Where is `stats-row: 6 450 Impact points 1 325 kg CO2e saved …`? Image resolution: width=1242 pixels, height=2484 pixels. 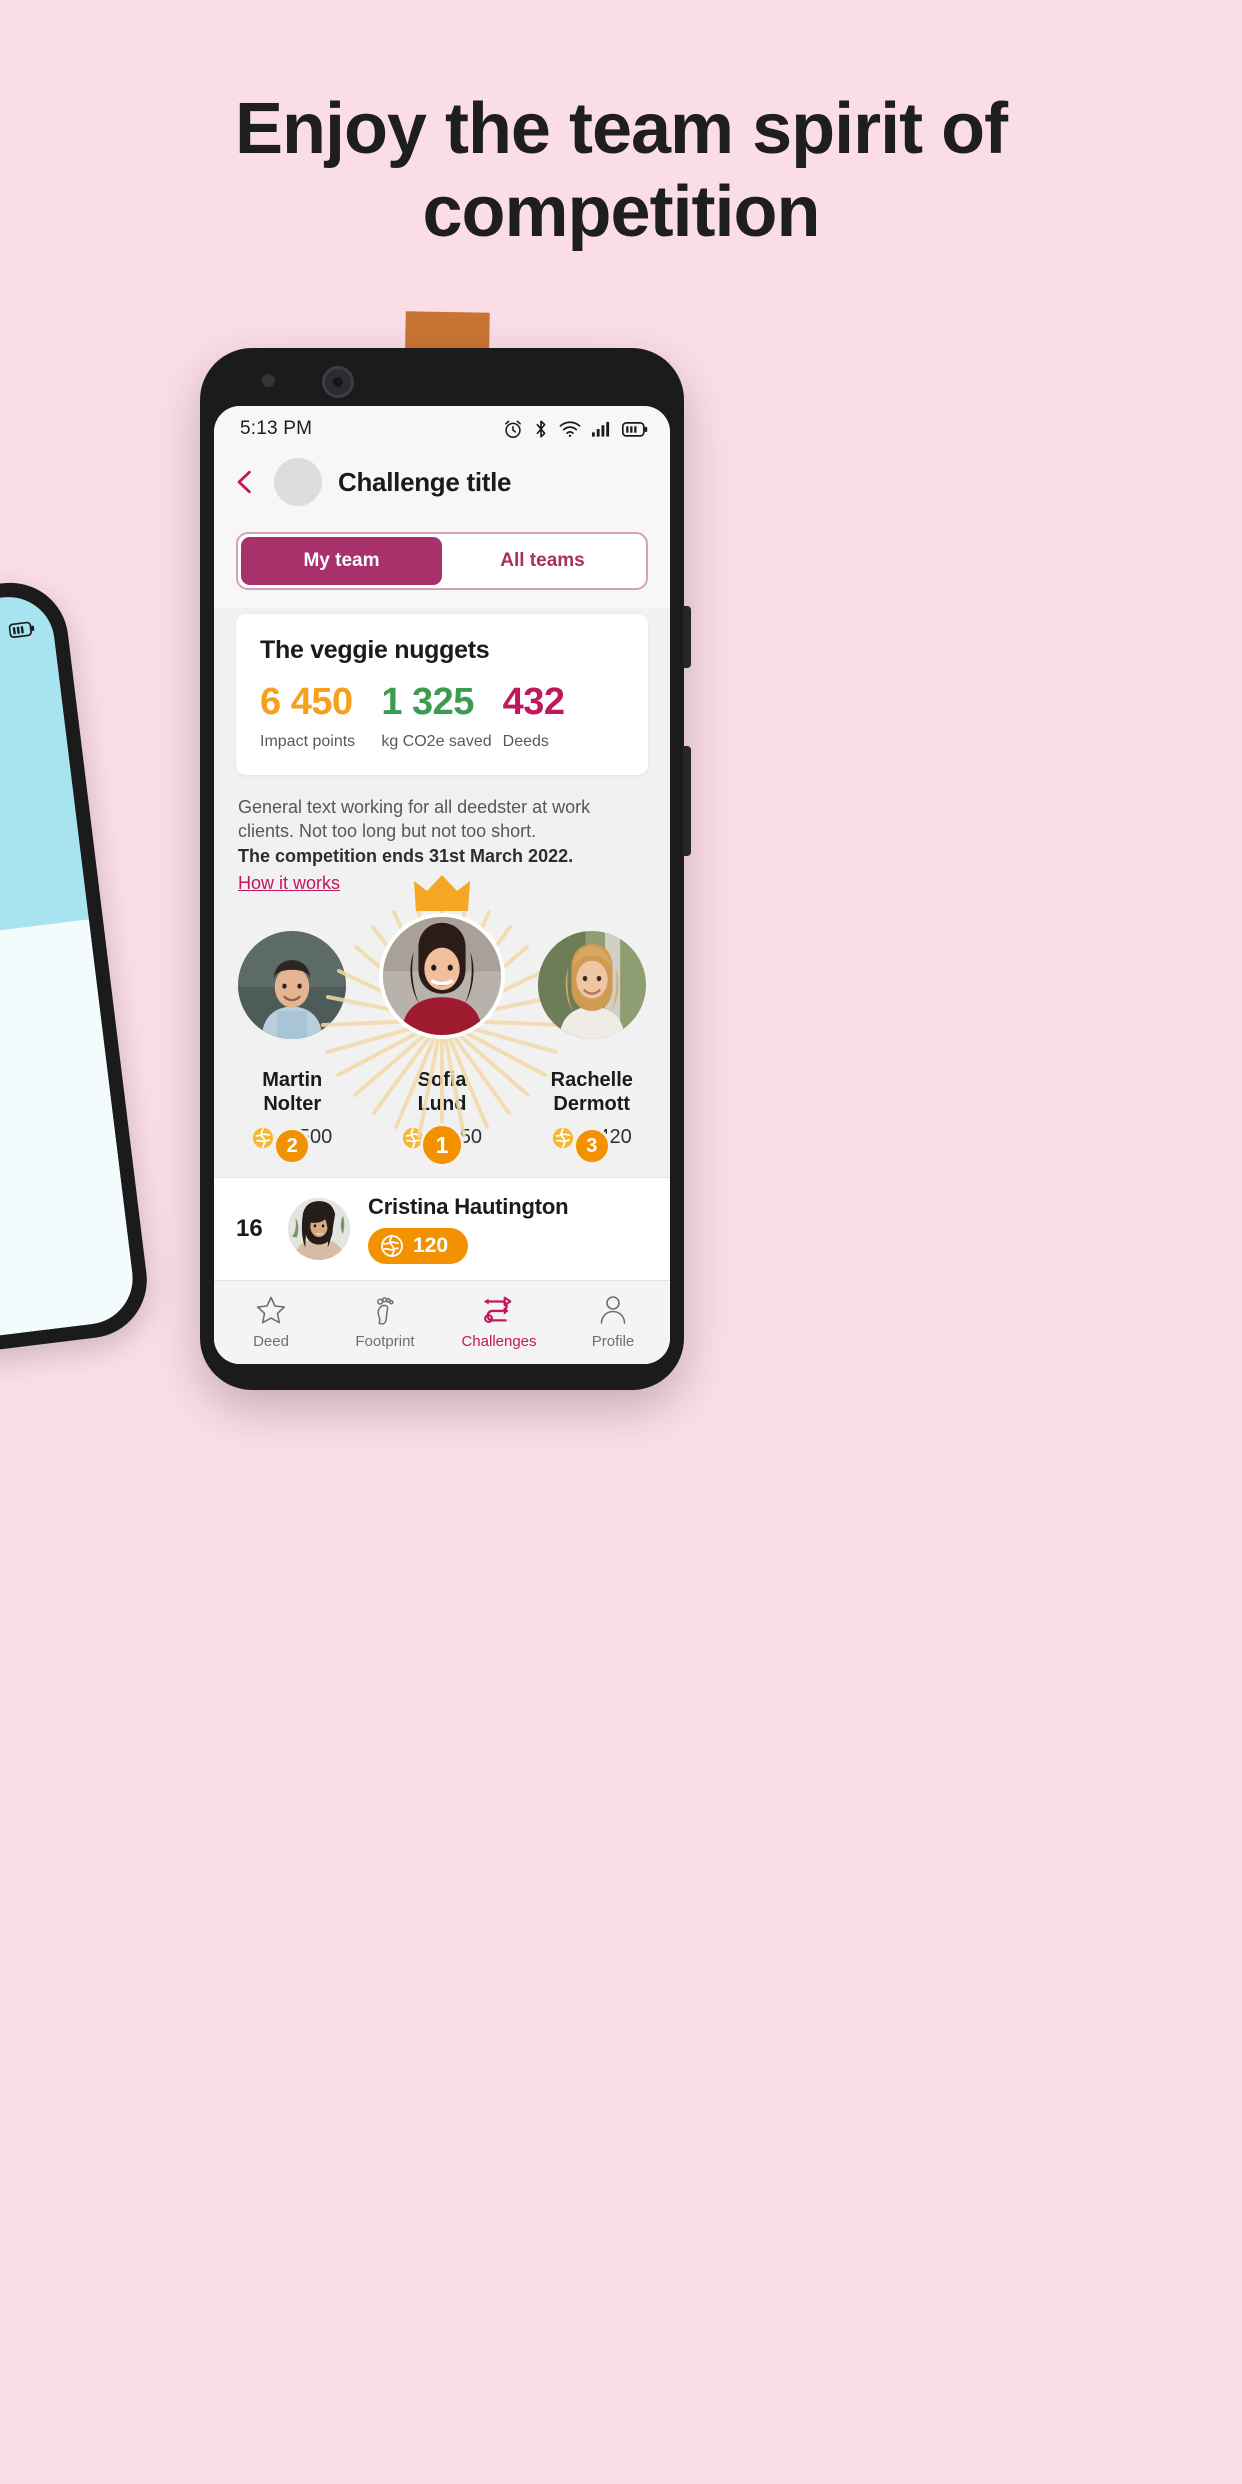
stats-row: 6 450 Impact points 1 325 kg CO2e saved … is located at coordinates (442, 717).